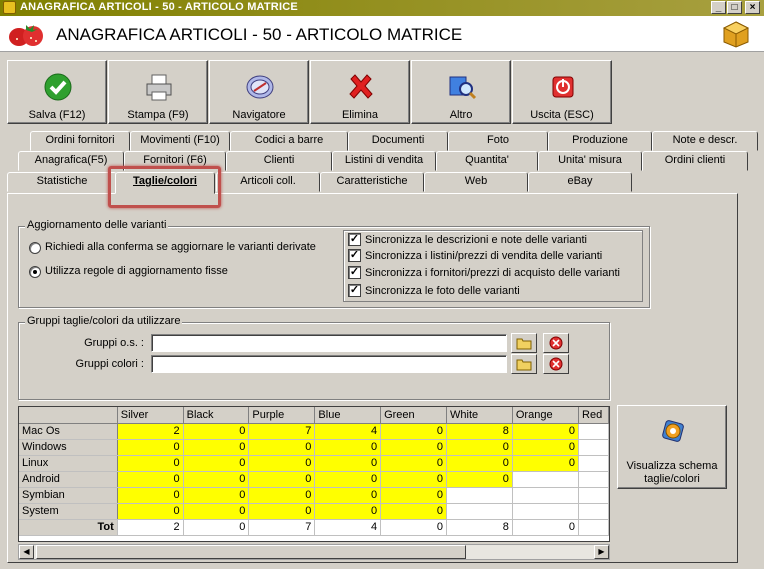 The width and height of the screenshot is (764, 569). I want to click on os-groups-clear-button, so click(556, 343).